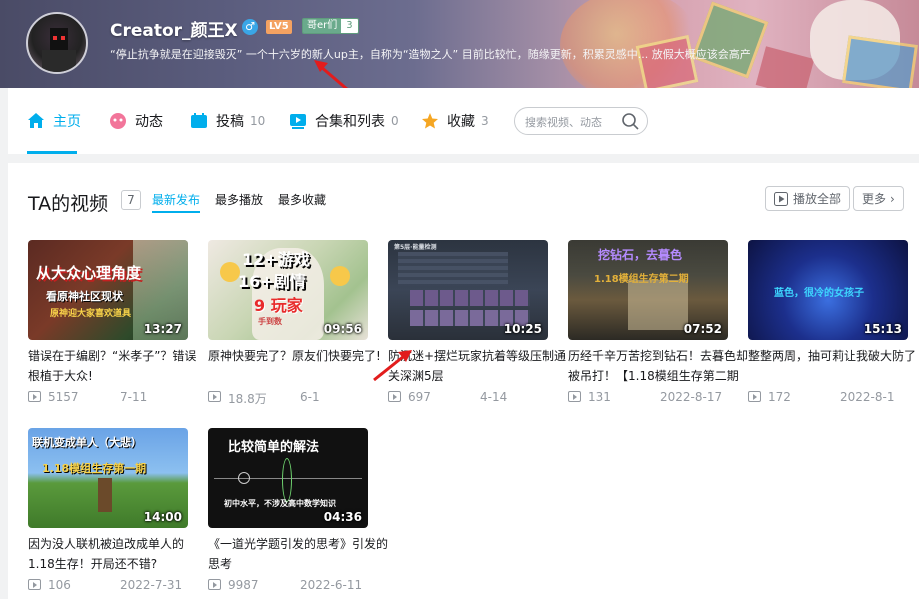  I want to click on video-duration: 14:00, so click(162, 517).